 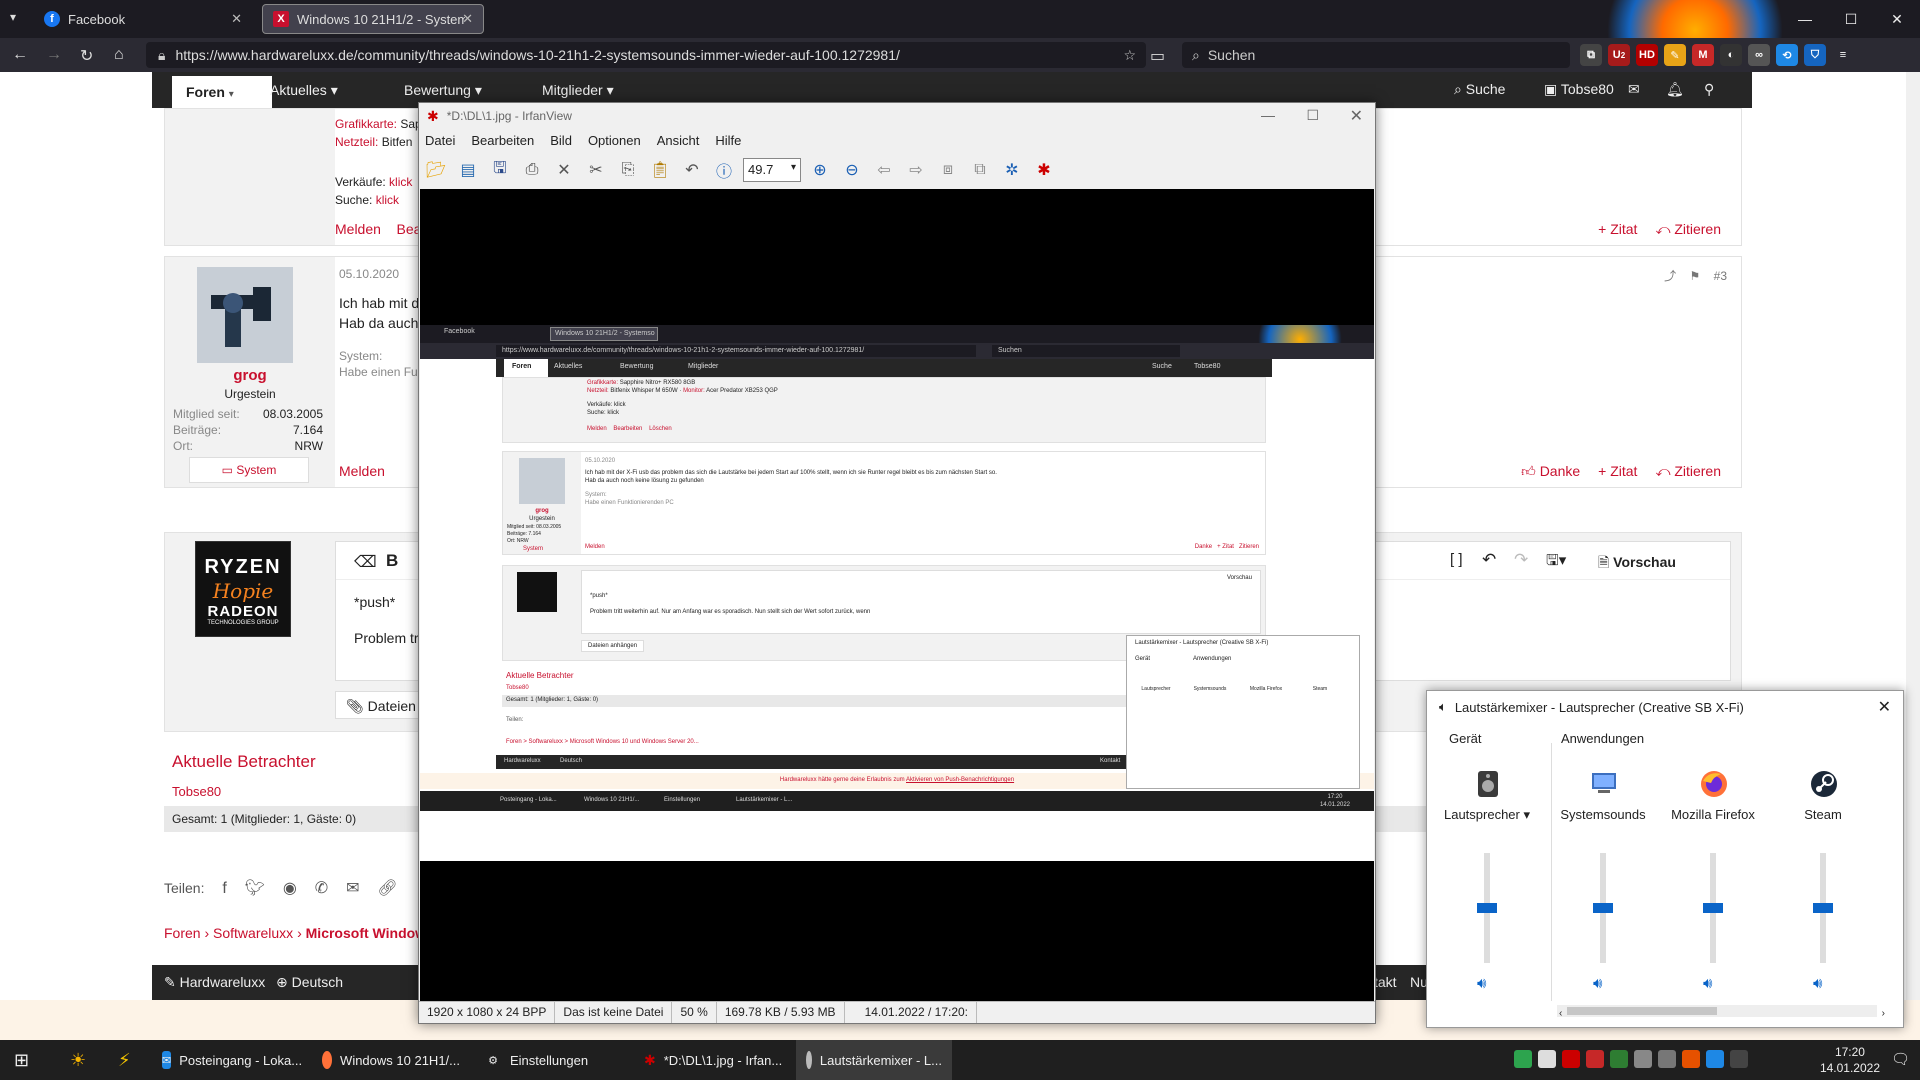 What do you see at coordinates (78, 1060) in the screenshot?
I see `weather-icon: ☀` at bounding box center [78, 1060].